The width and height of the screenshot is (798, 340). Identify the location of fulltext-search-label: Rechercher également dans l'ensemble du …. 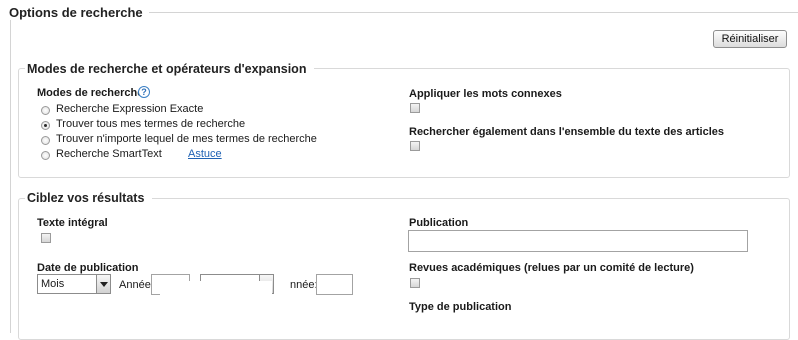
(567, 132).